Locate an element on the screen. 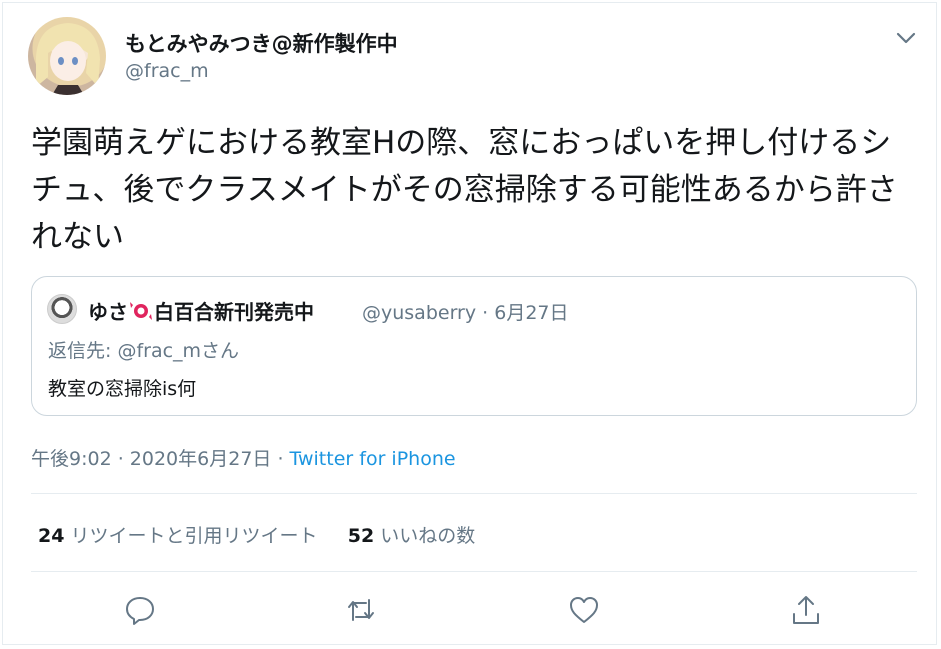  author-display-name: もとみやみつき@新作製作中 is located at coordinates (261, 43).